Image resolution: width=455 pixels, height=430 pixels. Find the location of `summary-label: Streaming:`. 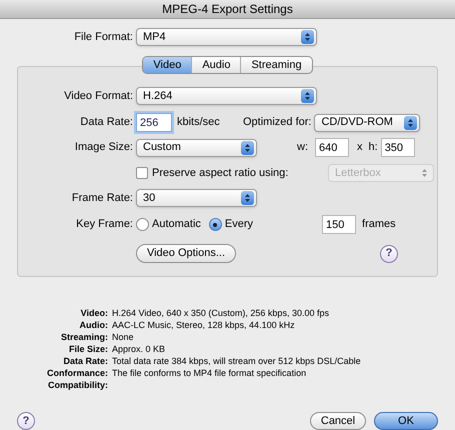

summary-label: Streaming: is located at coordinates (84, 337).